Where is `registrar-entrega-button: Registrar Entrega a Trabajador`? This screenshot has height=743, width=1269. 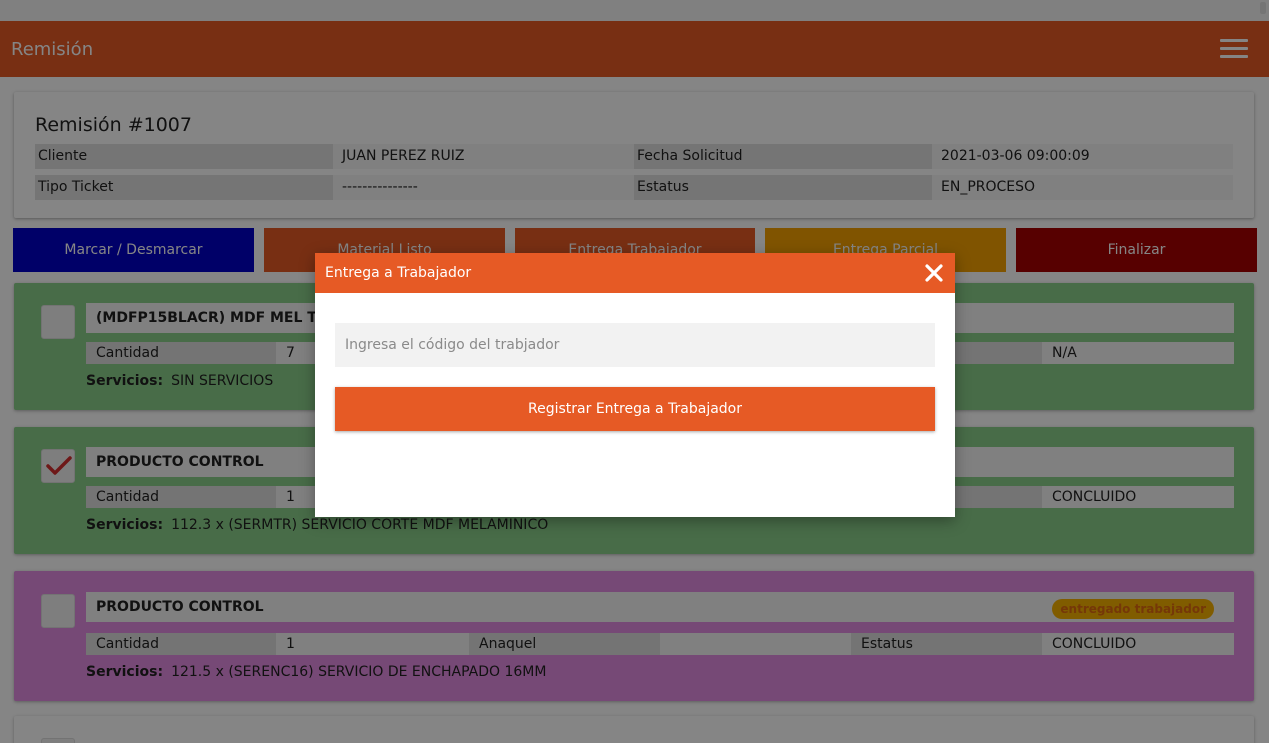
registrar-entrega-button: Registrar Entrega a Trabajador is located at coordinates (635, 409).